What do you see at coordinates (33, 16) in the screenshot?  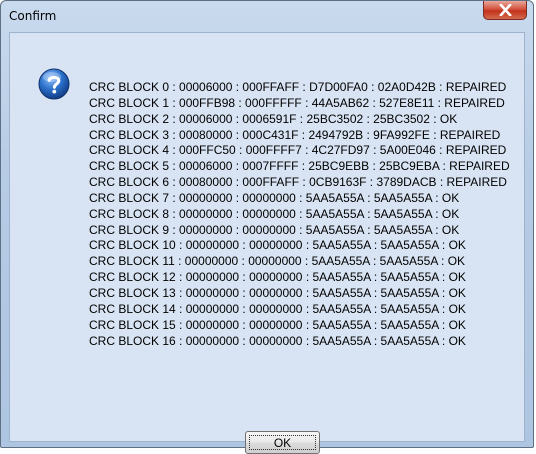 I see `window-title: Confirm` at bounding box center [33, 16].